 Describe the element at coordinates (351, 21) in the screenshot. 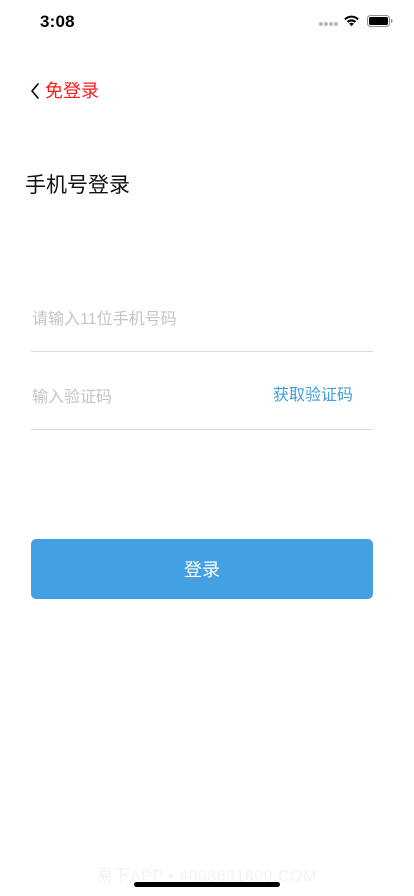

I see `wifi-icon` at that location.